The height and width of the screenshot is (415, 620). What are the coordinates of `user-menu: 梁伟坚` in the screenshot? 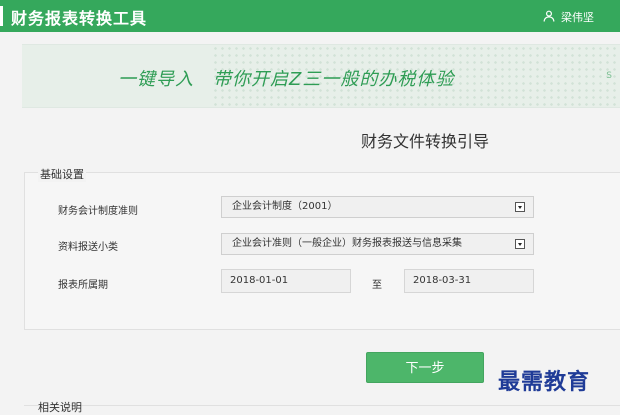 It's located at (568, 17).